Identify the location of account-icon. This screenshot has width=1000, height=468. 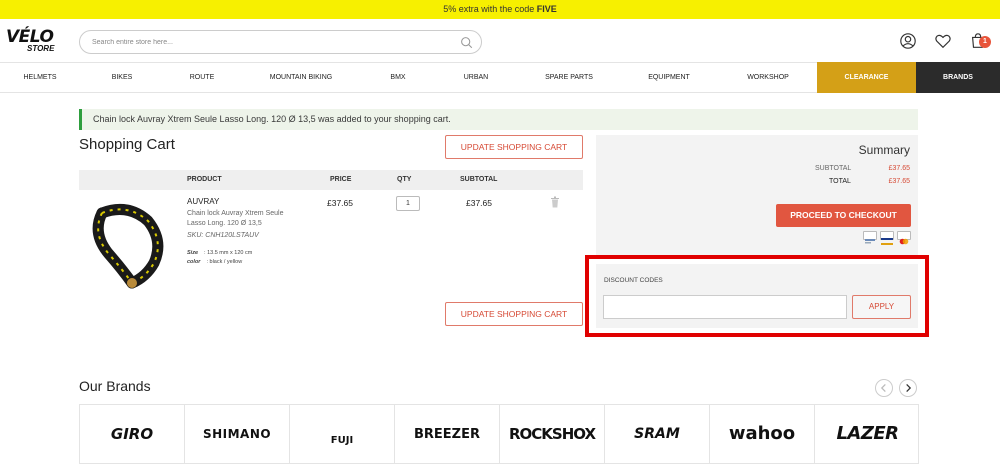
(908, 41).